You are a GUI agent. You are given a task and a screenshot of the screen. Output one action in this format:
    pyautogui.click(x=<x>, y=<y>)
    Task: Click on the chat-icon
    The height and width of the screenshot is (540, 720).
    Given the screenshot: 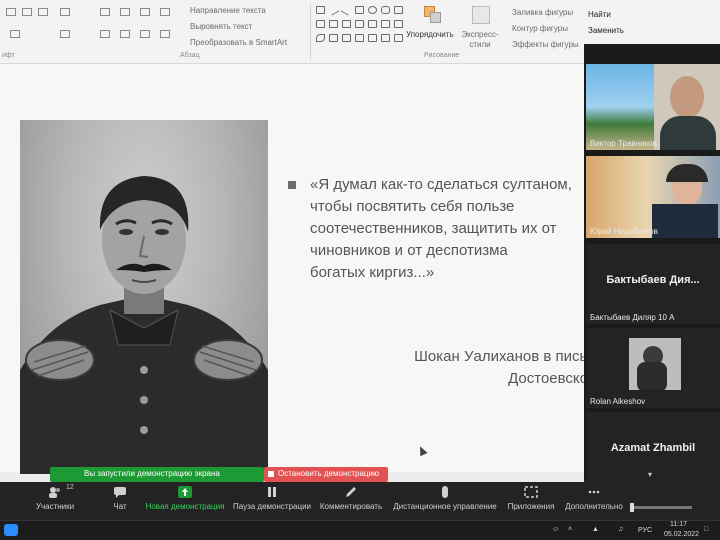 What is the action you would take?
    pyautogui.click(x=120, y=492)
    